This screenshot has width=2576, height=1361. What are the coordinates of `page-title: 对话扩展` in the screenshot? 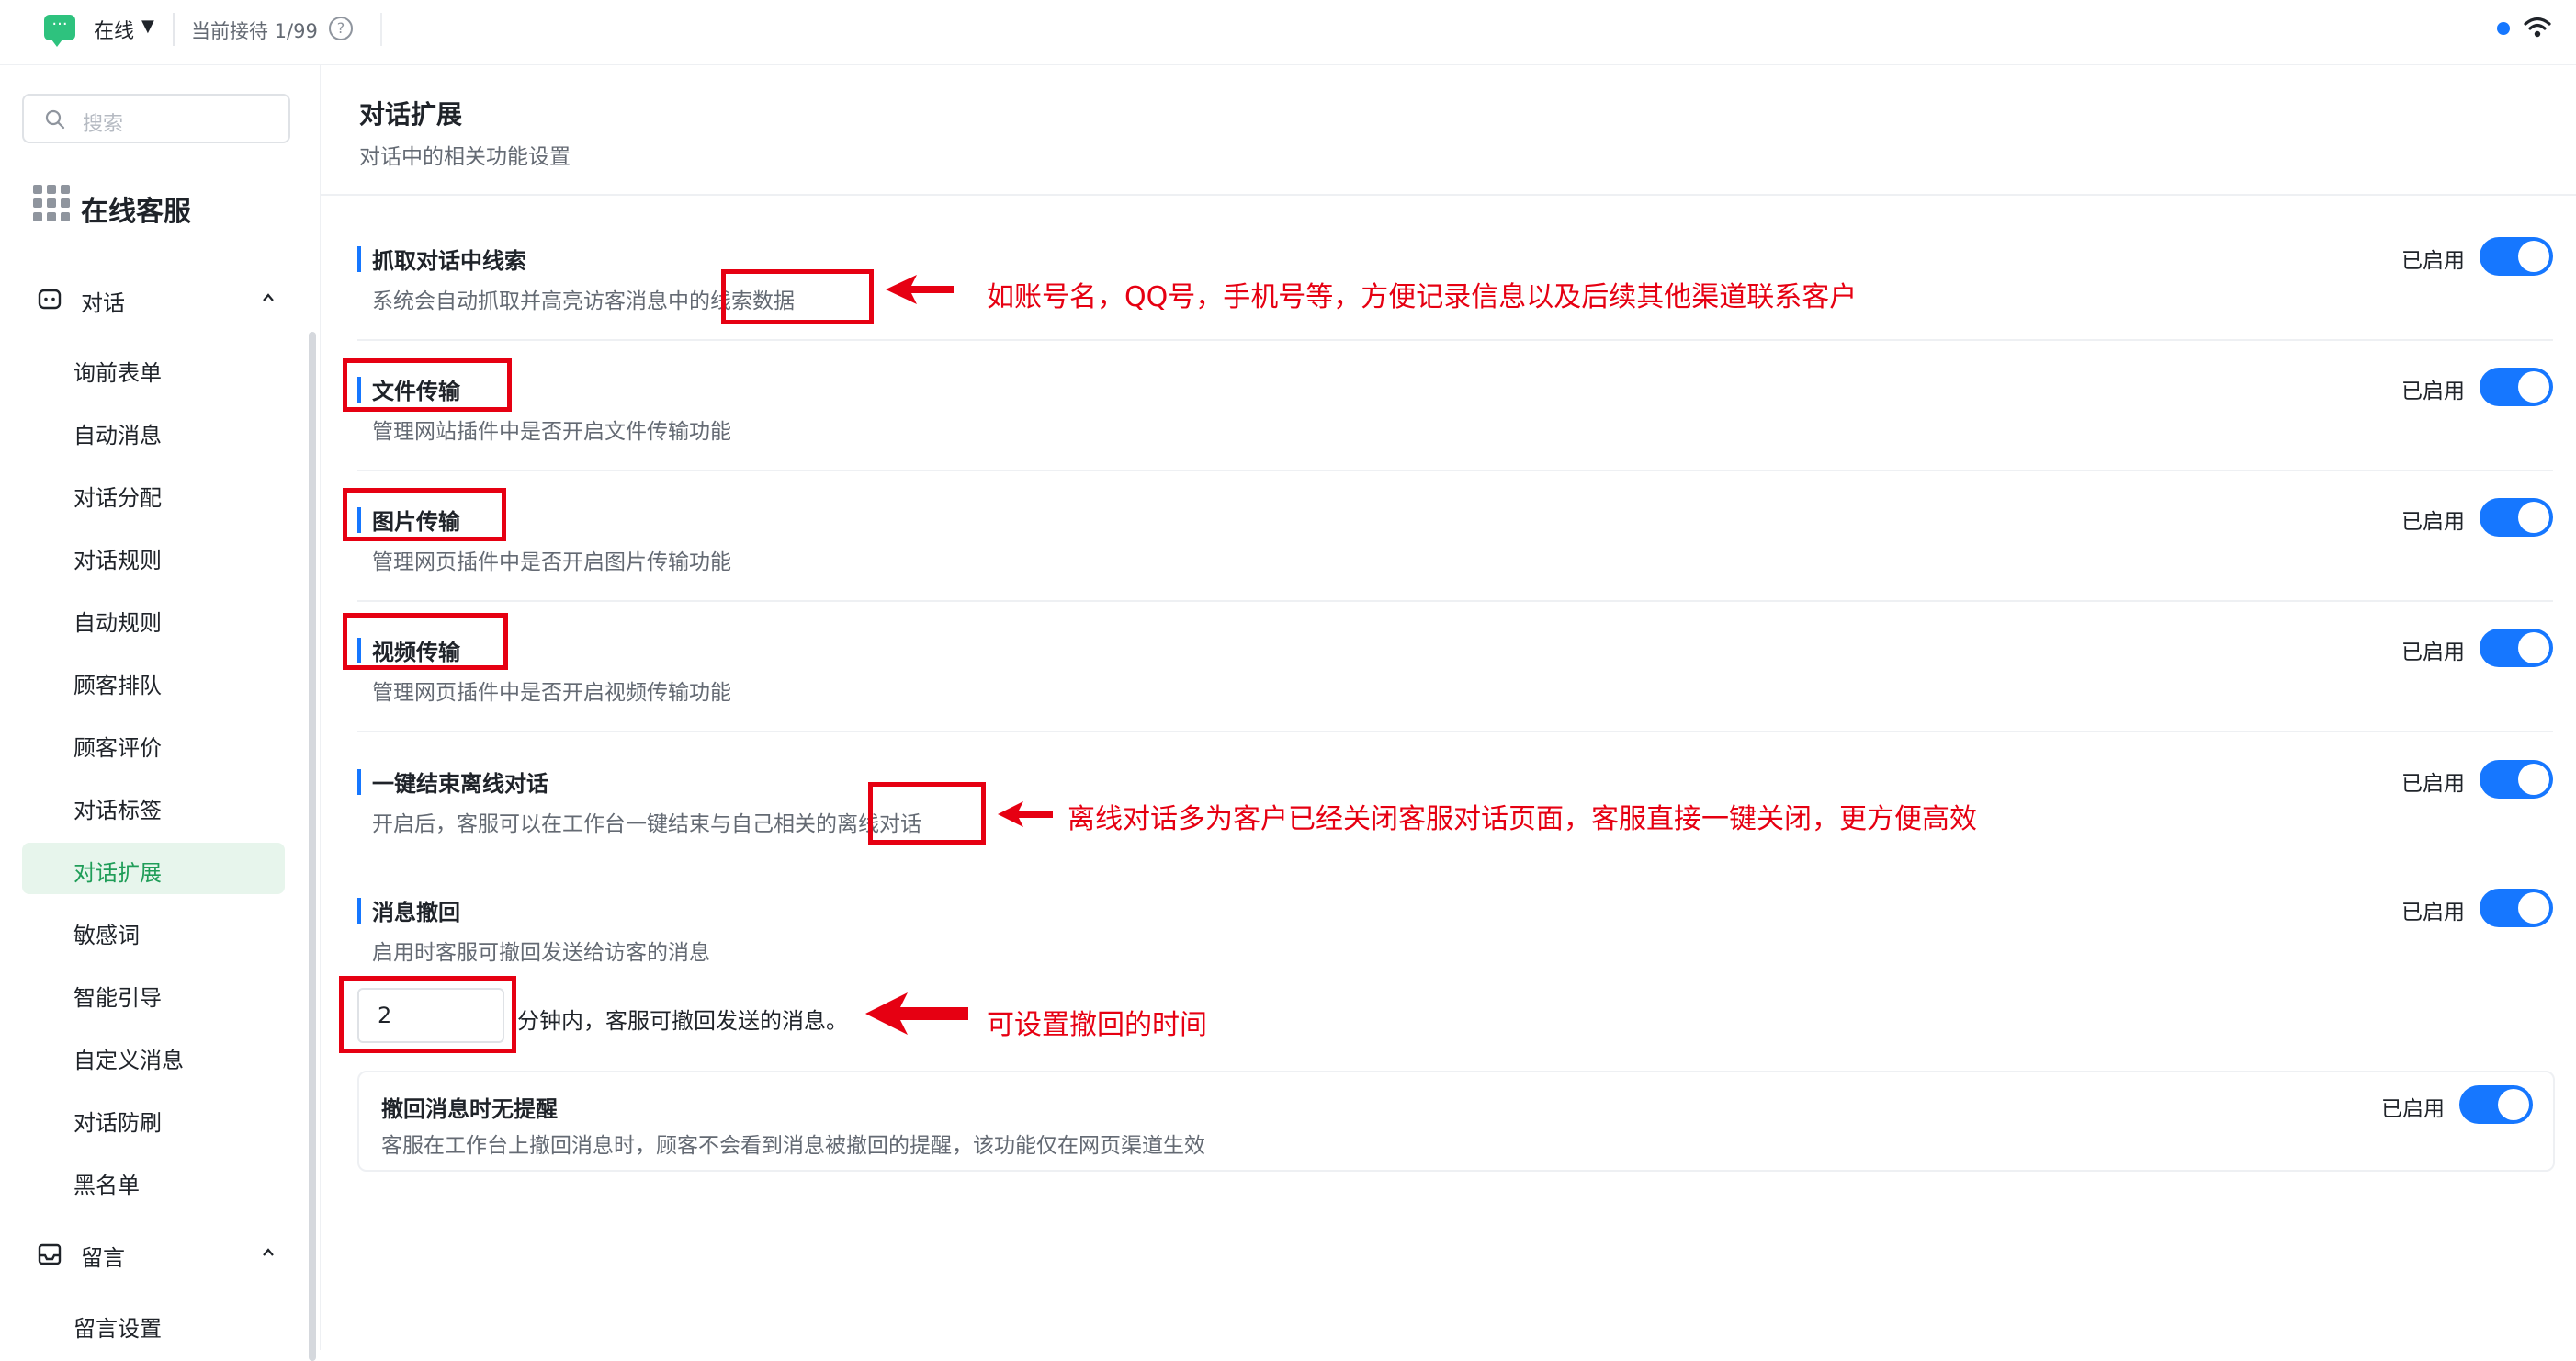 It's located at (411, 114).